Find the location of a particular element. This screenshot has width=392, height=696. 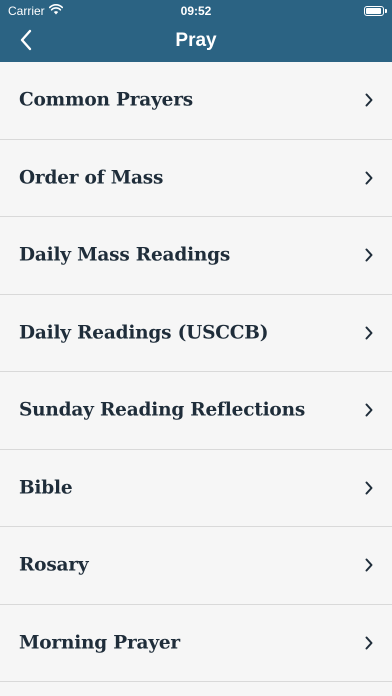

menu-item-label: Daily Mass Readings is located at coordinates (125, 255).